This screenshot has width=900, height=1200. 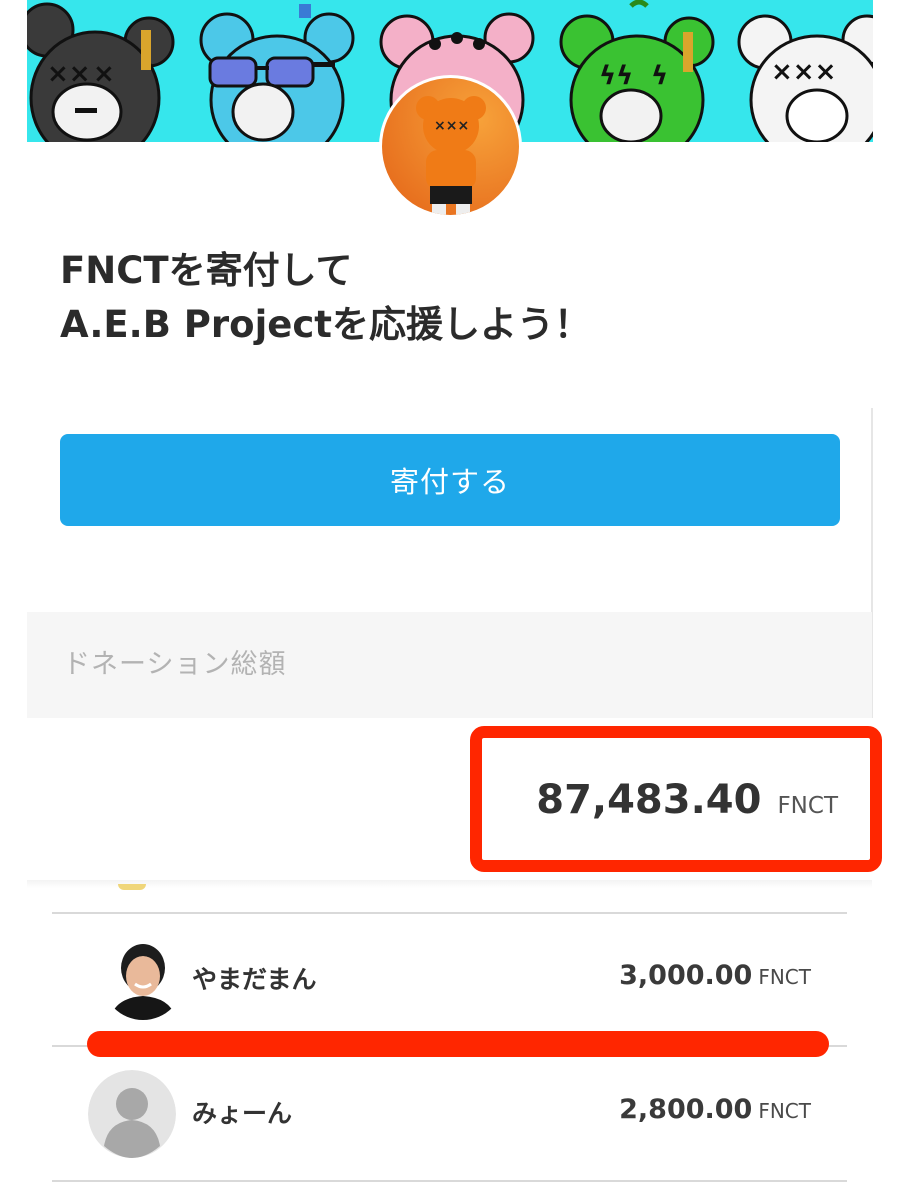 I want to click on donor-amount-value: 3,000.00 FNCT, so click(x=715, y=975).